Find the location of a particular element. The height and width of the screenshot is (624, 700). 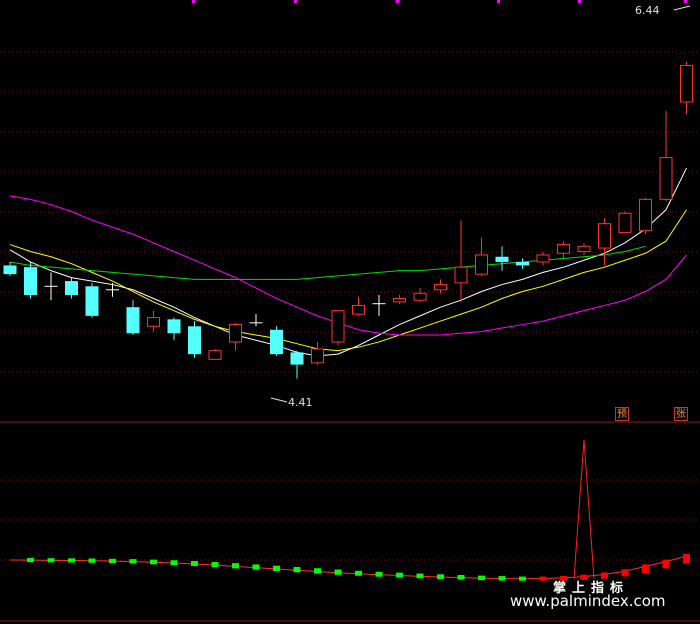

low-price-label: 4.41 is located at coordinates (300, 402).